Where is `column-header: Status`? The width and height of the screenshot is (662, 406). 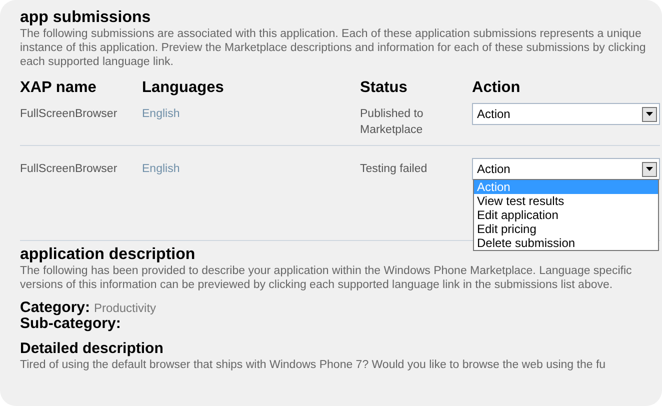 column-header: Status is located at coordinates (384, 88).